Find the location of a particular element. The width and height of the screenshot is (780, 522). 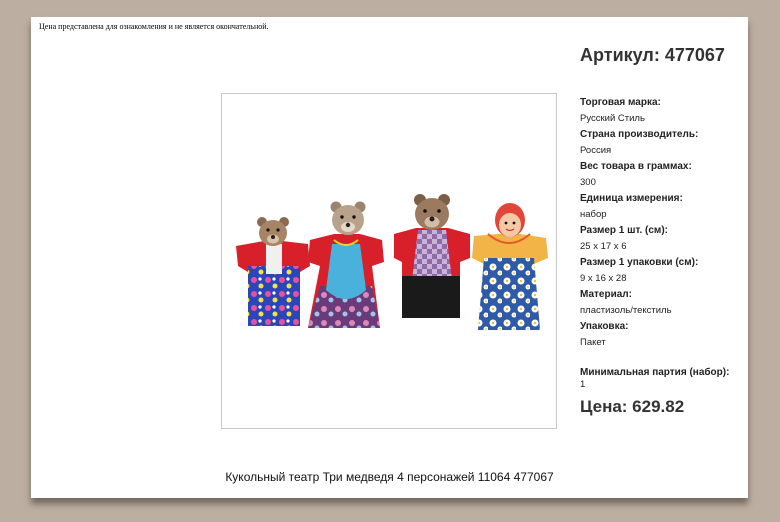

spec-value-item-size: 25 х 17 х 6 is located at coordinates (603, 246).